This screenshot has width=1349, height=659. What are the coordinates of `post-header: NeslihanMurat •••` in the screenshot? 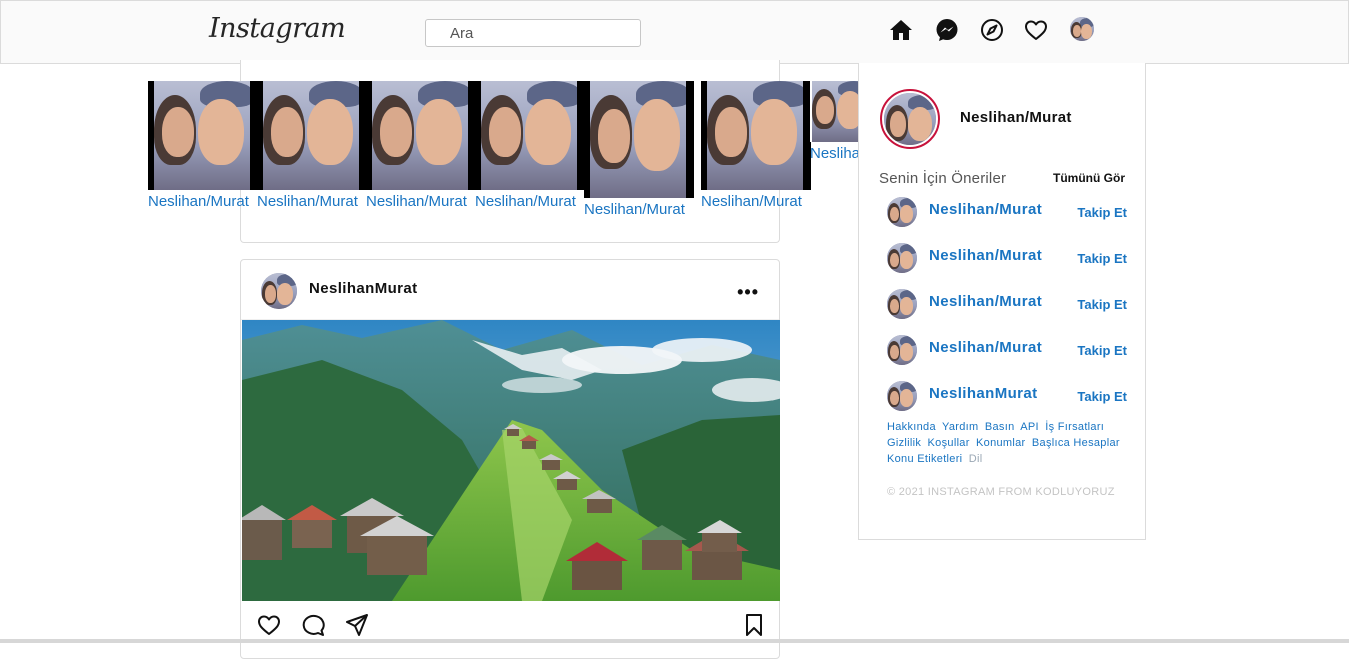 It's located at (510, 290).